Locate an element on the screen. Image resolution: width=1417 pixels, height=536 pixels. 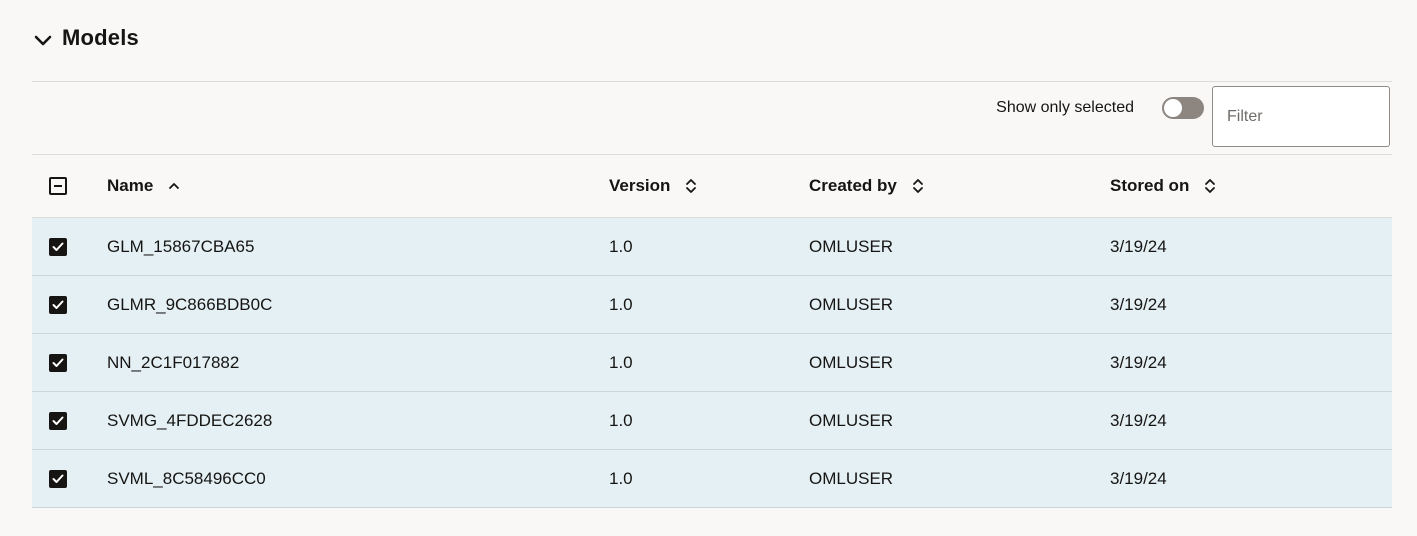
table-row: GLM_15867CBA65 1.0 OMLUSER 3/19/24 is located at coordinates (712, 247).